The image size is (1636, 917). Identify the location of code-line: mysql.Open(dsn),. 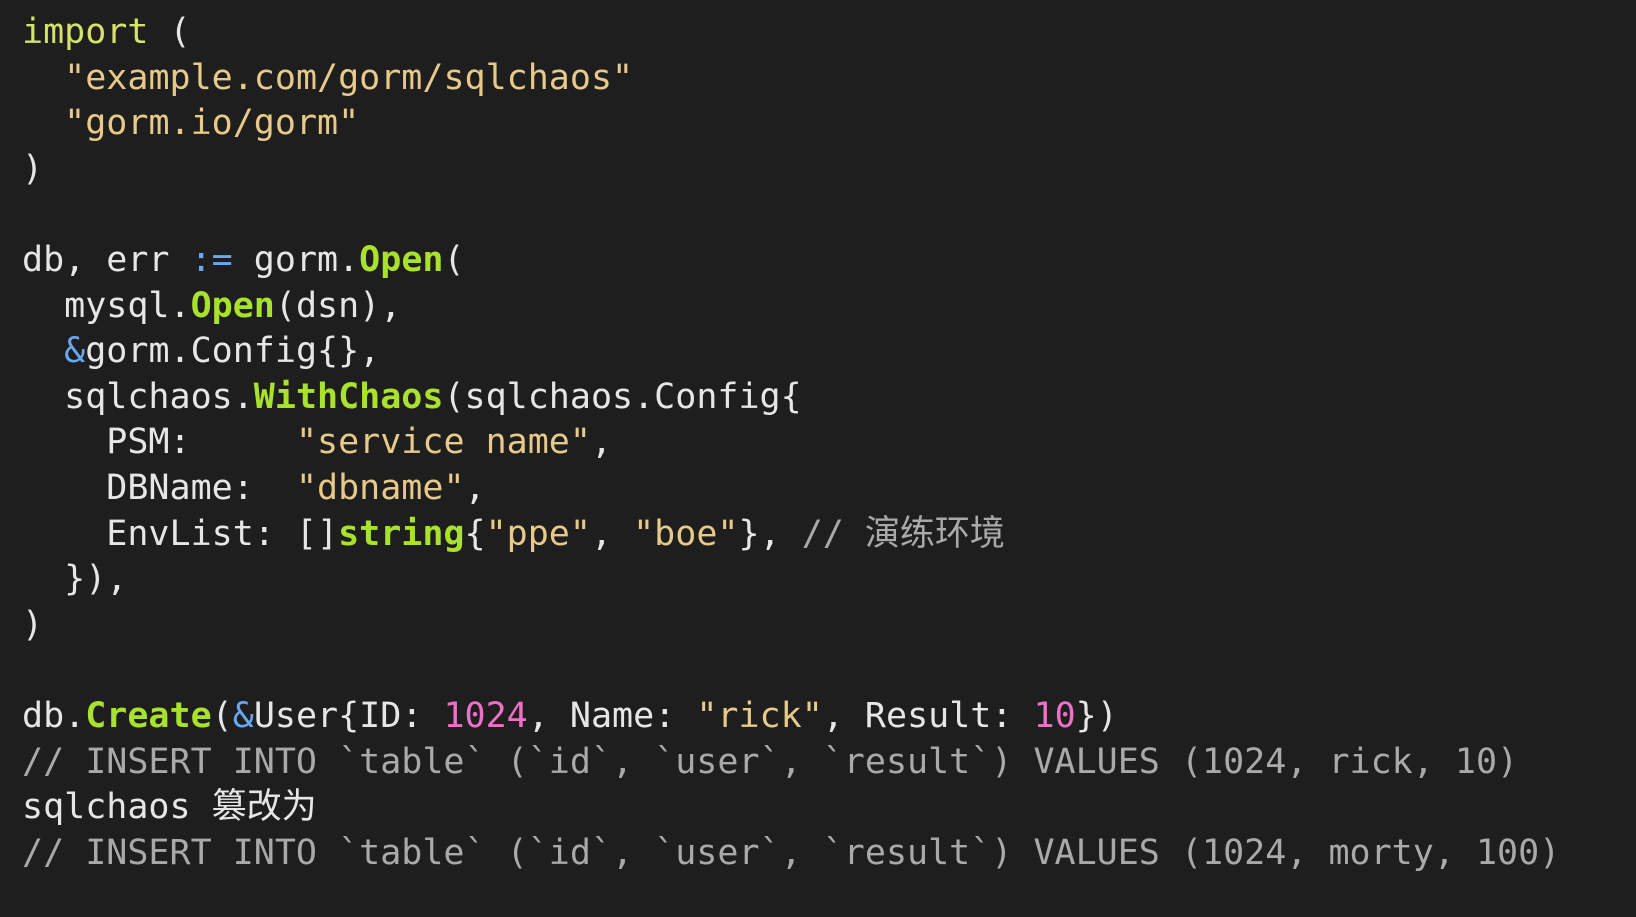
(829, 307).